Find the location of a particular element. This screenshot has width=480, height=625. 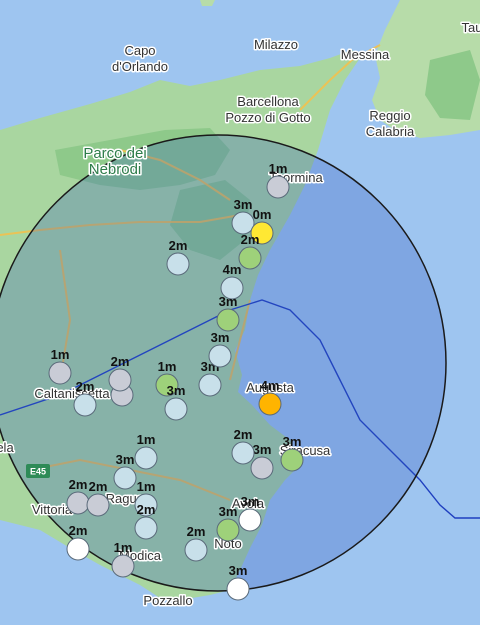

road-shield-e45: E45 is located at coordinates (38, 471).